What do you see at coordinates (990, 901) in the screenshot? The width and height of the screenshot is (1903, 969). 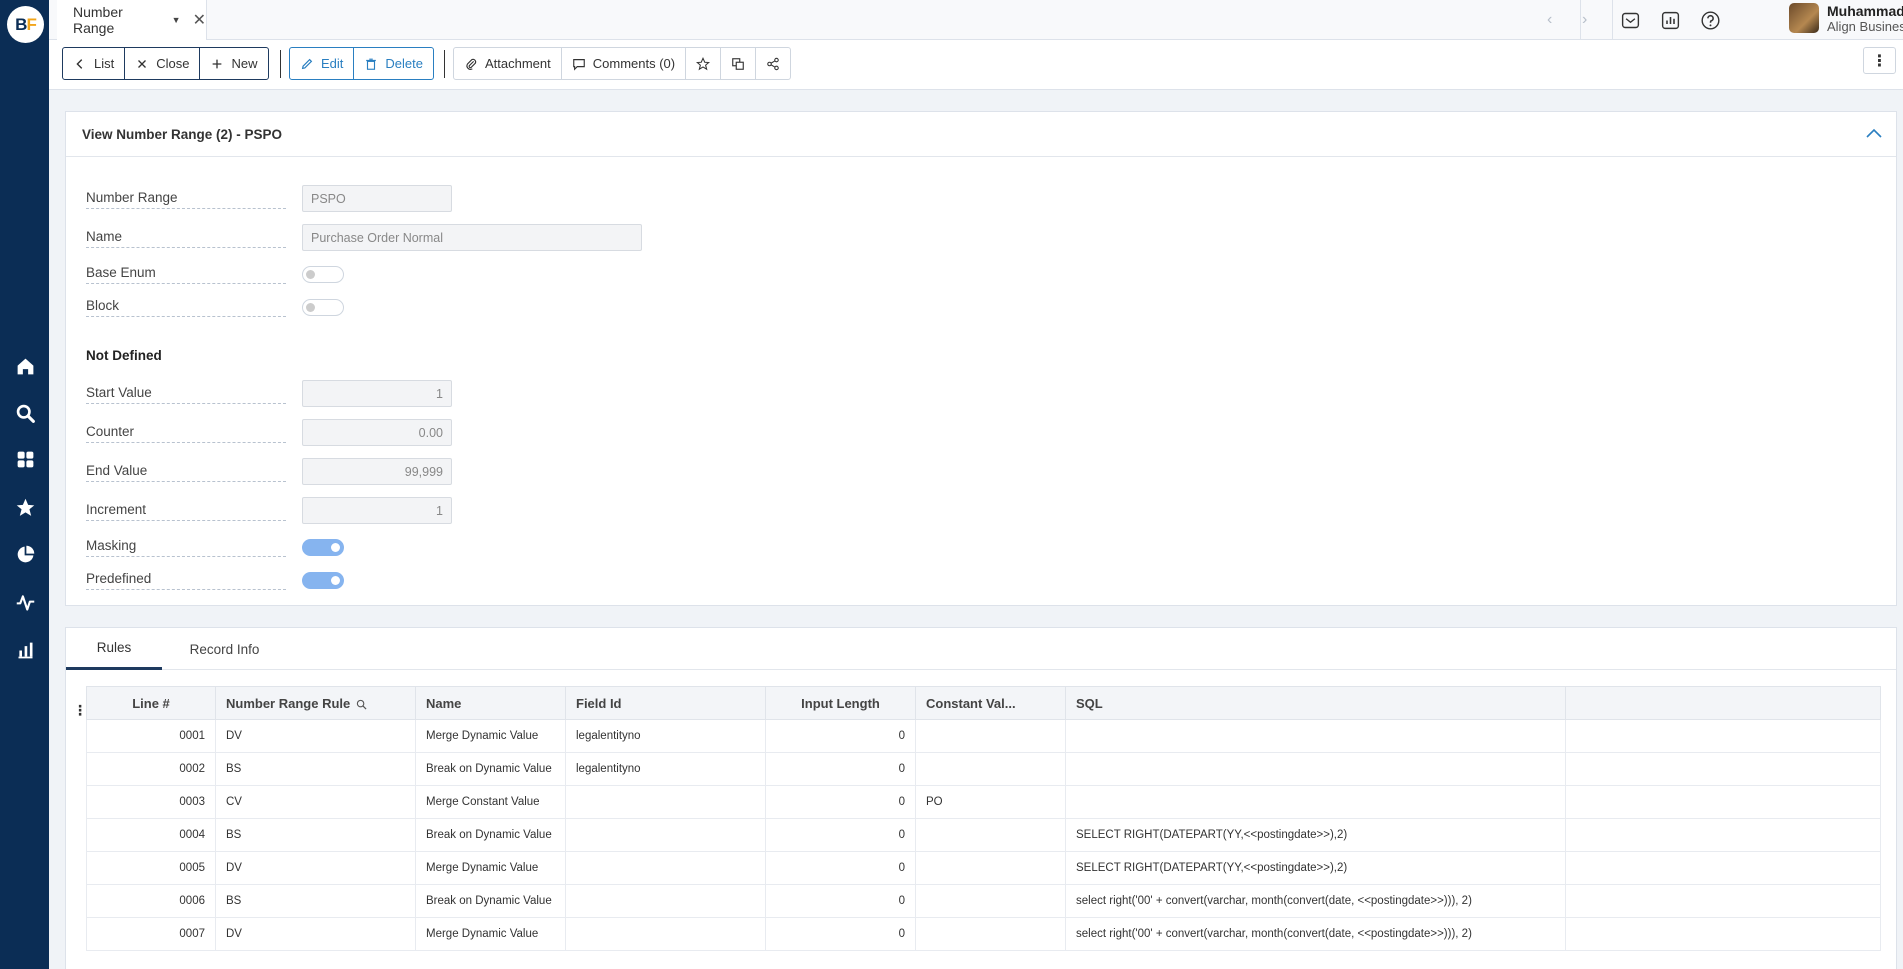 I see `cell-constant-value` at bounding box center [990, 901].